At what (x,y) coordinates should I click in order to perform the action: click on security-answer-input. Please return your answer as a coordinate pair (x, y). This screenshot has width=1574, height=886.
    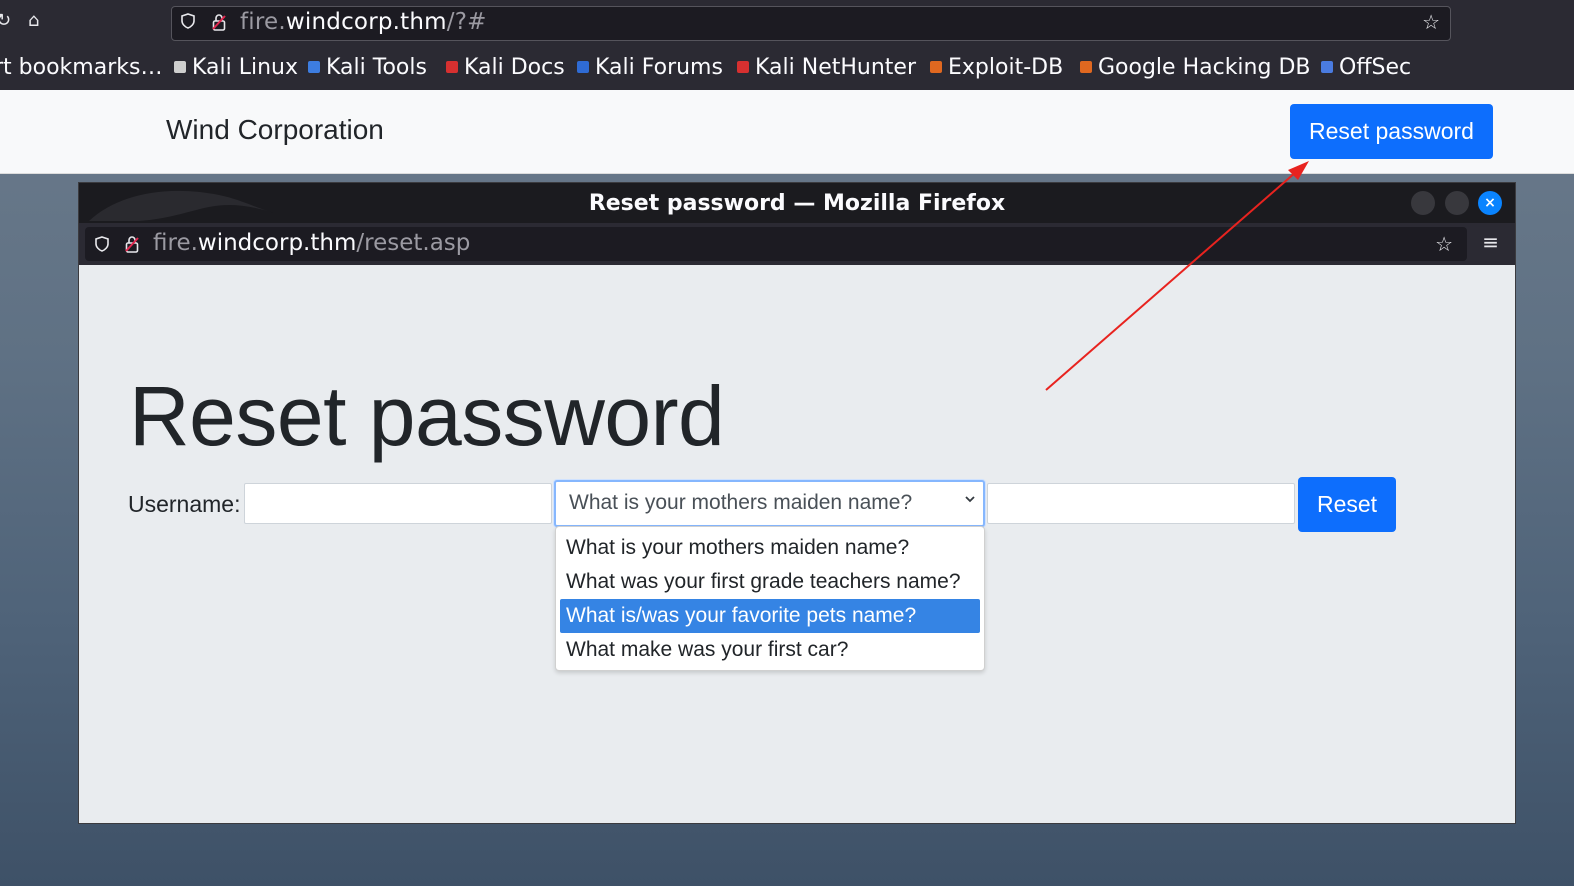
    Looking at the image, I should click on (1141, 503).